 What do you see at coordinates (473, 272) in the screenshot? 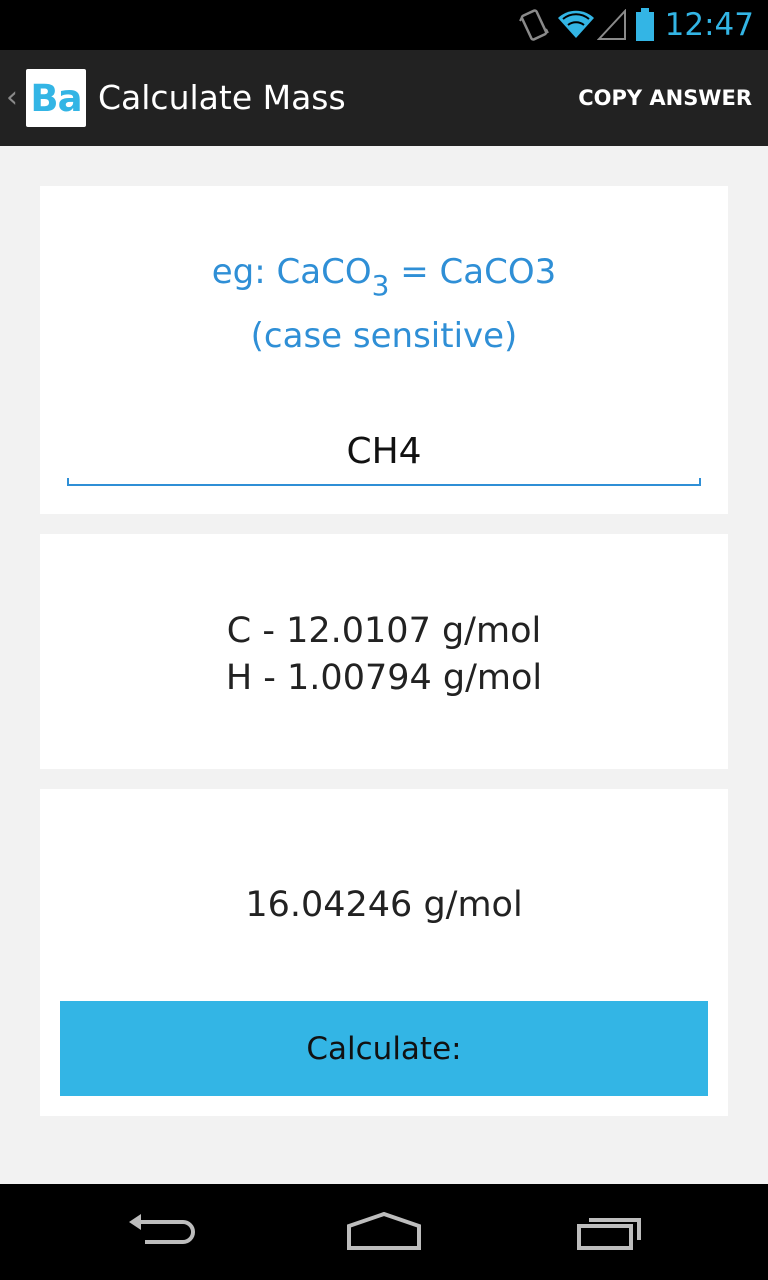
I see `hint-suffix: = CaCO3` at bounding box center [473, 272].